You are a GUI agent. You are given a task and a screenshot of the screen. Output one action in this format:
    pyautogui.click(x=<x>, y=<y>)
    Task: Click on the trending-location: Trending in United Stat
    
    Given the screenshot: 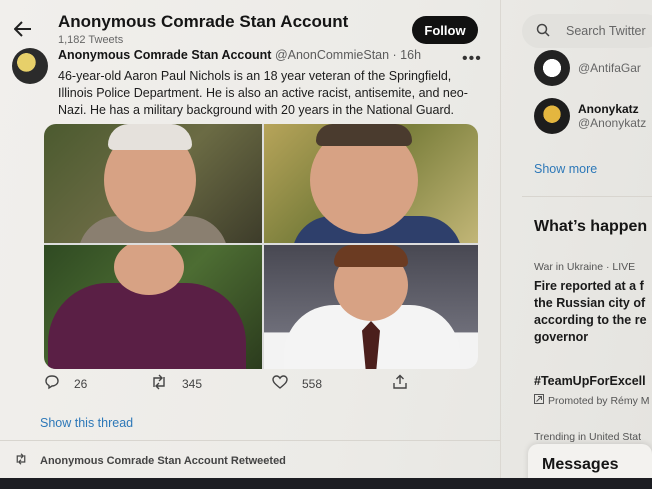 What is the action you would take?
    pyautogui.click(x=588, y=437)
    